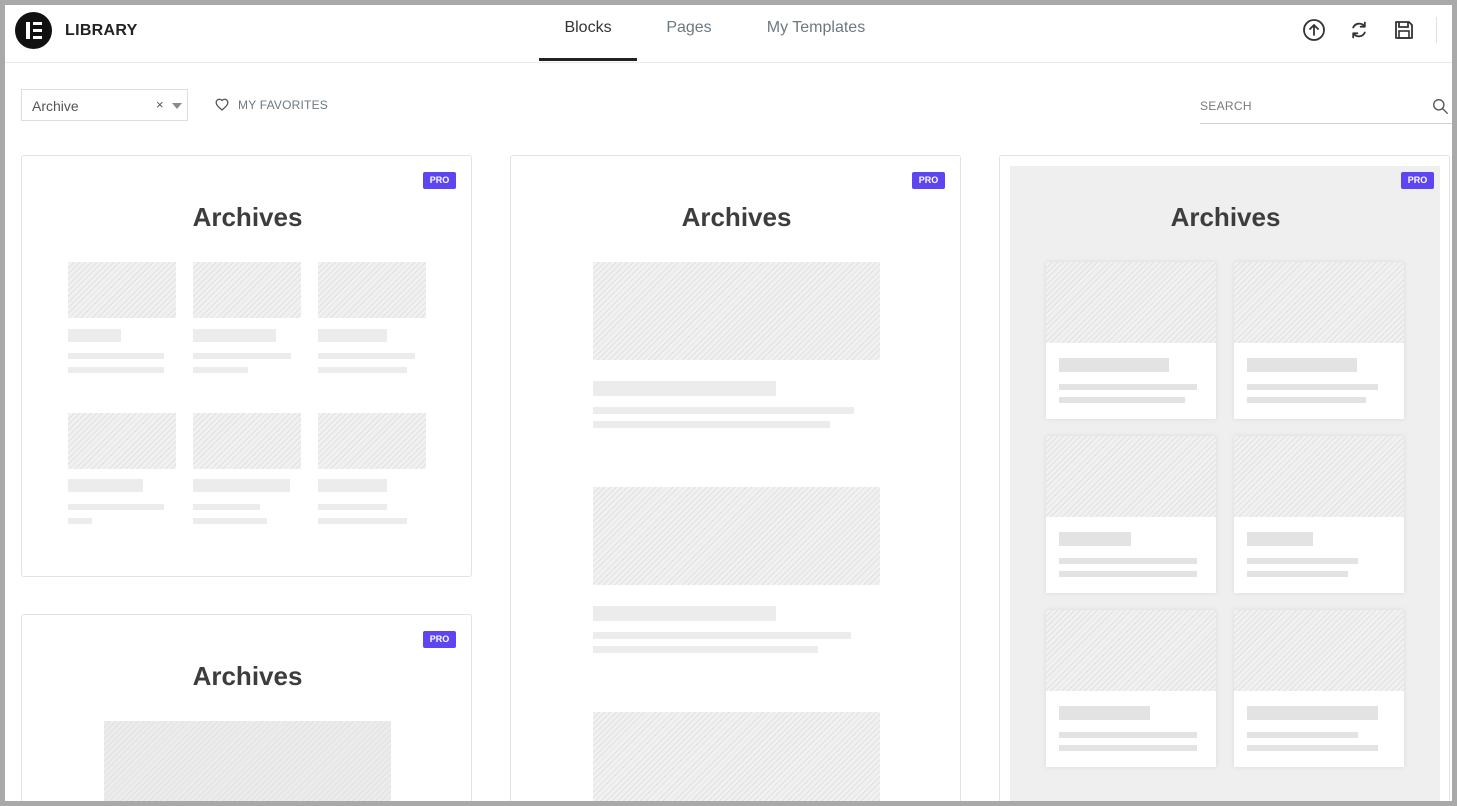 The width and height of the screenshot is (1457, 806). I want to click on tab-my-templates: My Templates, so click(816, 28).